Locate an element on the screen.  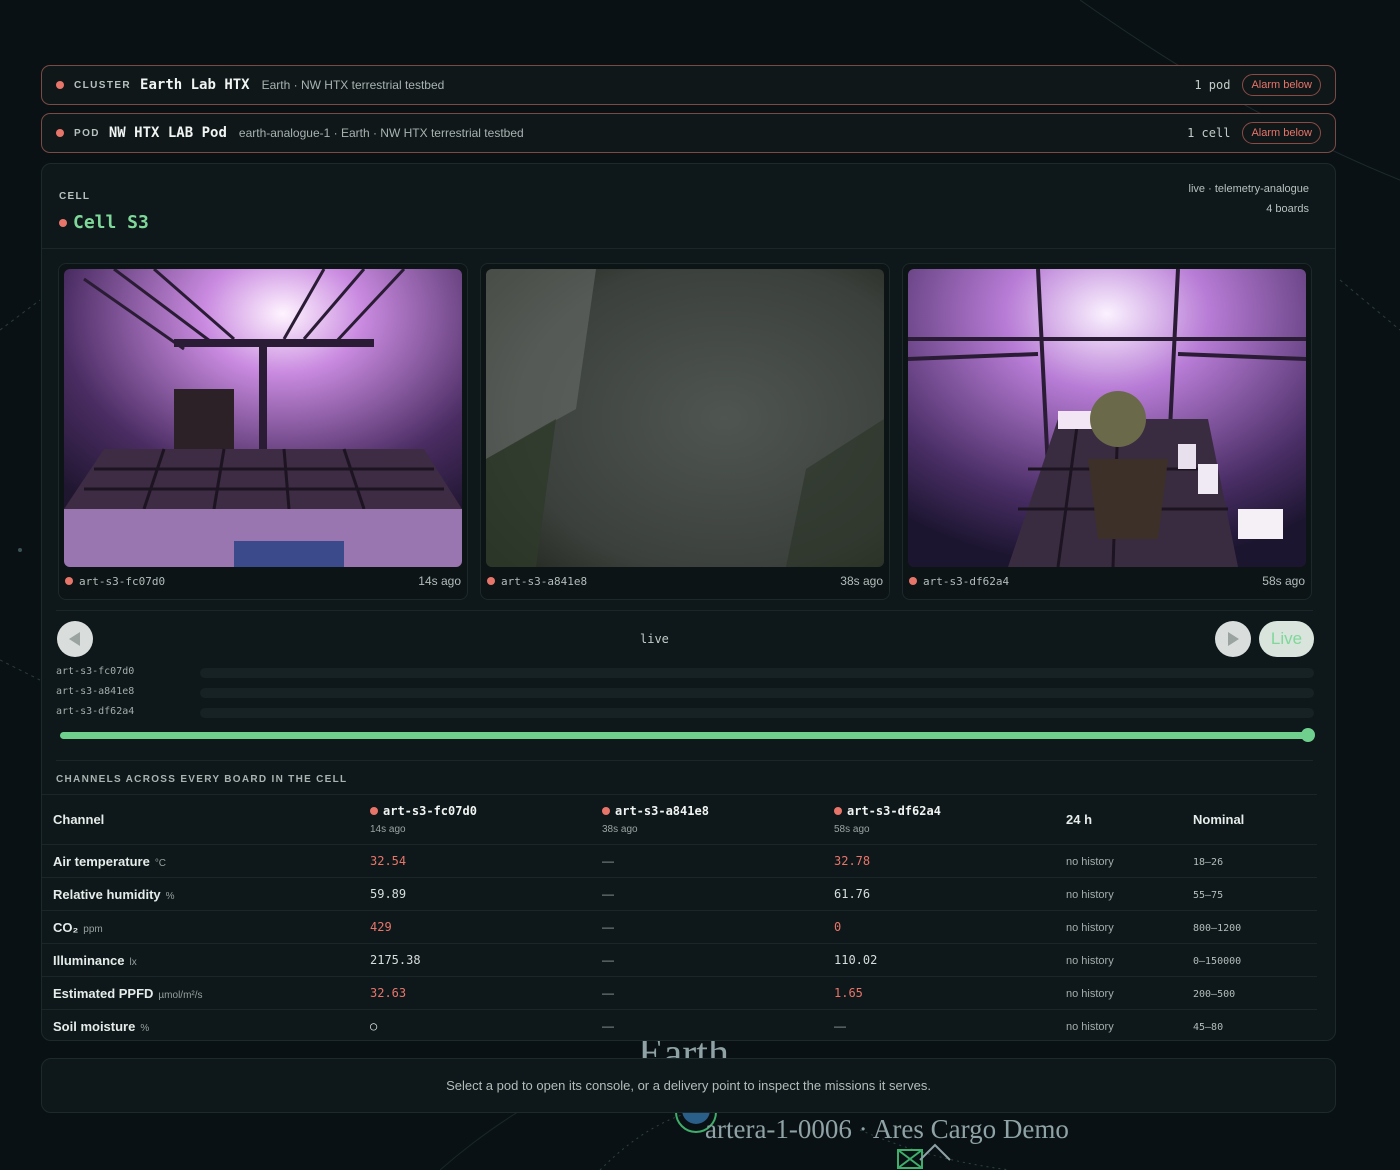
table-cell: 0–150000 is located at coordinates (1255, 960).